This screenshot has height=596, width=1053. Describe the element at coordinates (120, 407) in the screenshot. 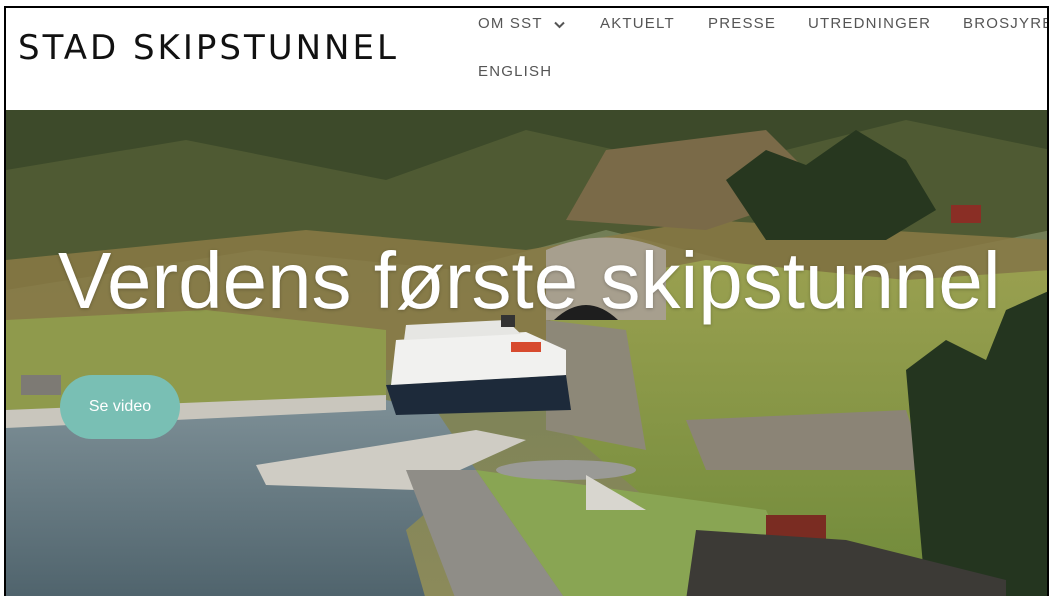

I see `se-video-button: Se video` at that location.